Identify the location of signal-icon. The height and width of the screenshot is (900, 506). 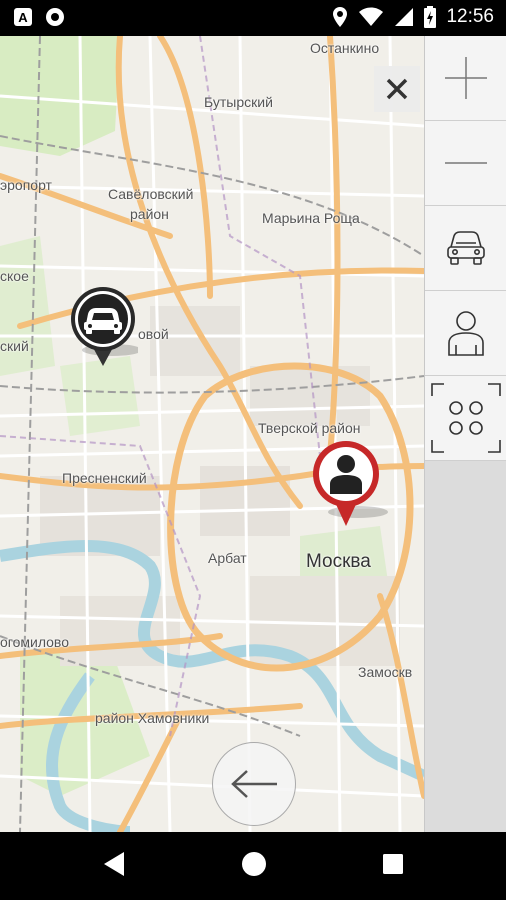
(404, 17).